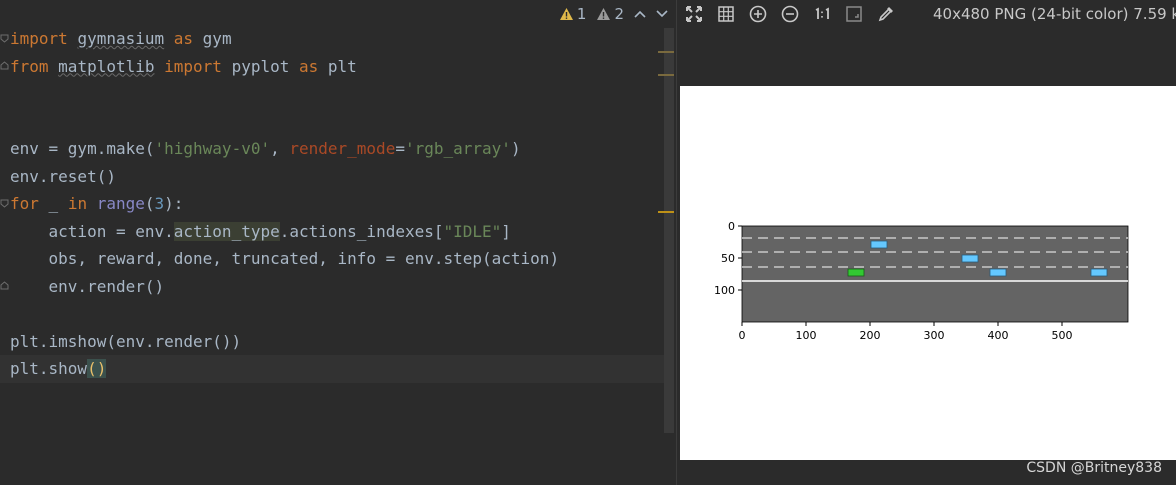 Image resolution: width=1176 pixels, height=485 pixels. I want to click on warning-icon, so click(566, 14).